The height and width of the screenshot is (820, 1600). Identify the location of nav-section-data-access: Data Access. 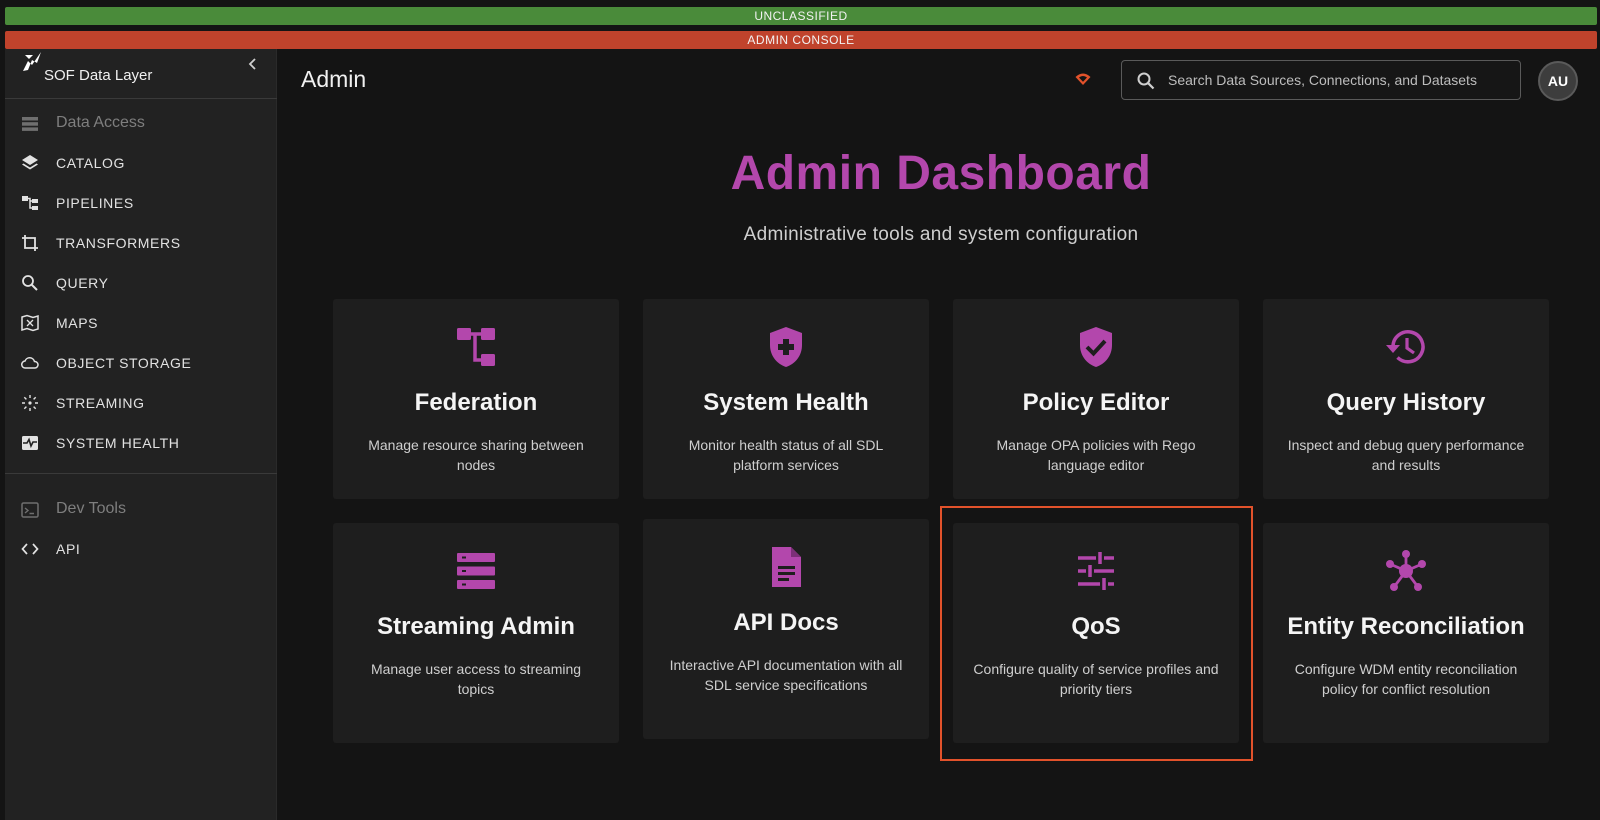
(141, 124).